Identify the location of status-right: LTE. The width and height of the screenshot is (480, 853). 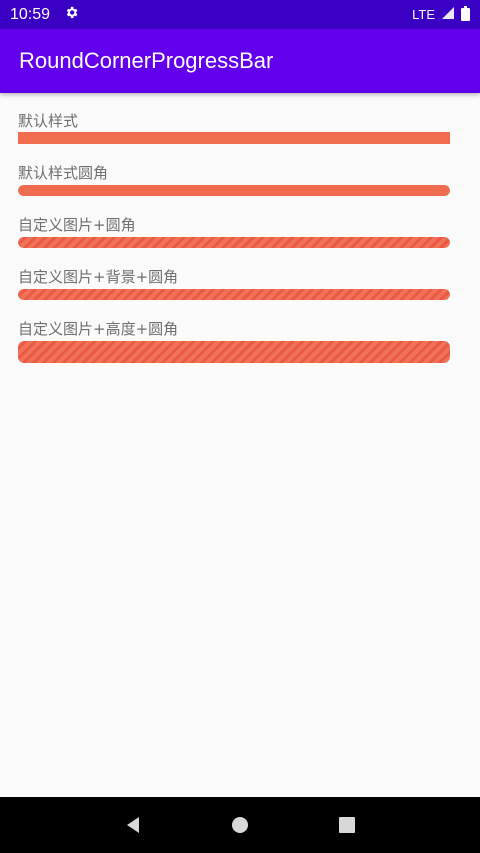
(441, 14).